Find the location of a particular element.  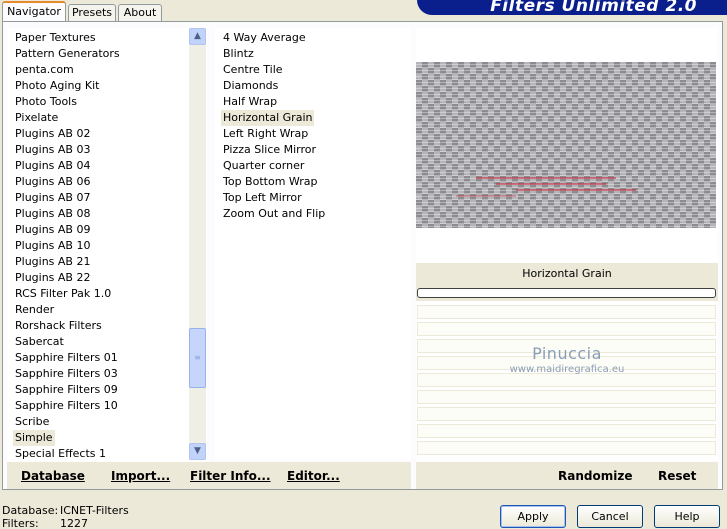

reset-link: Reset is located at coordinates (677, 476).